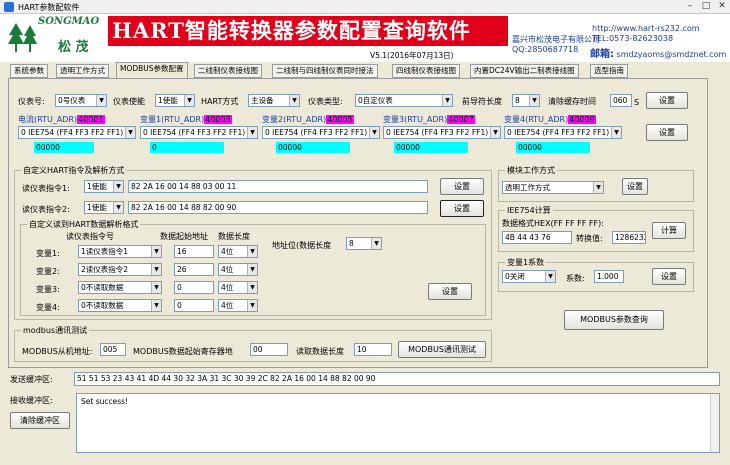 The width and height of the screenshot is (730, 465). What do you see at coordinates (274, 100) in the screenshot?
I see `hart-mode-select: 主设备 ▼` at bounding box center [274, 100].